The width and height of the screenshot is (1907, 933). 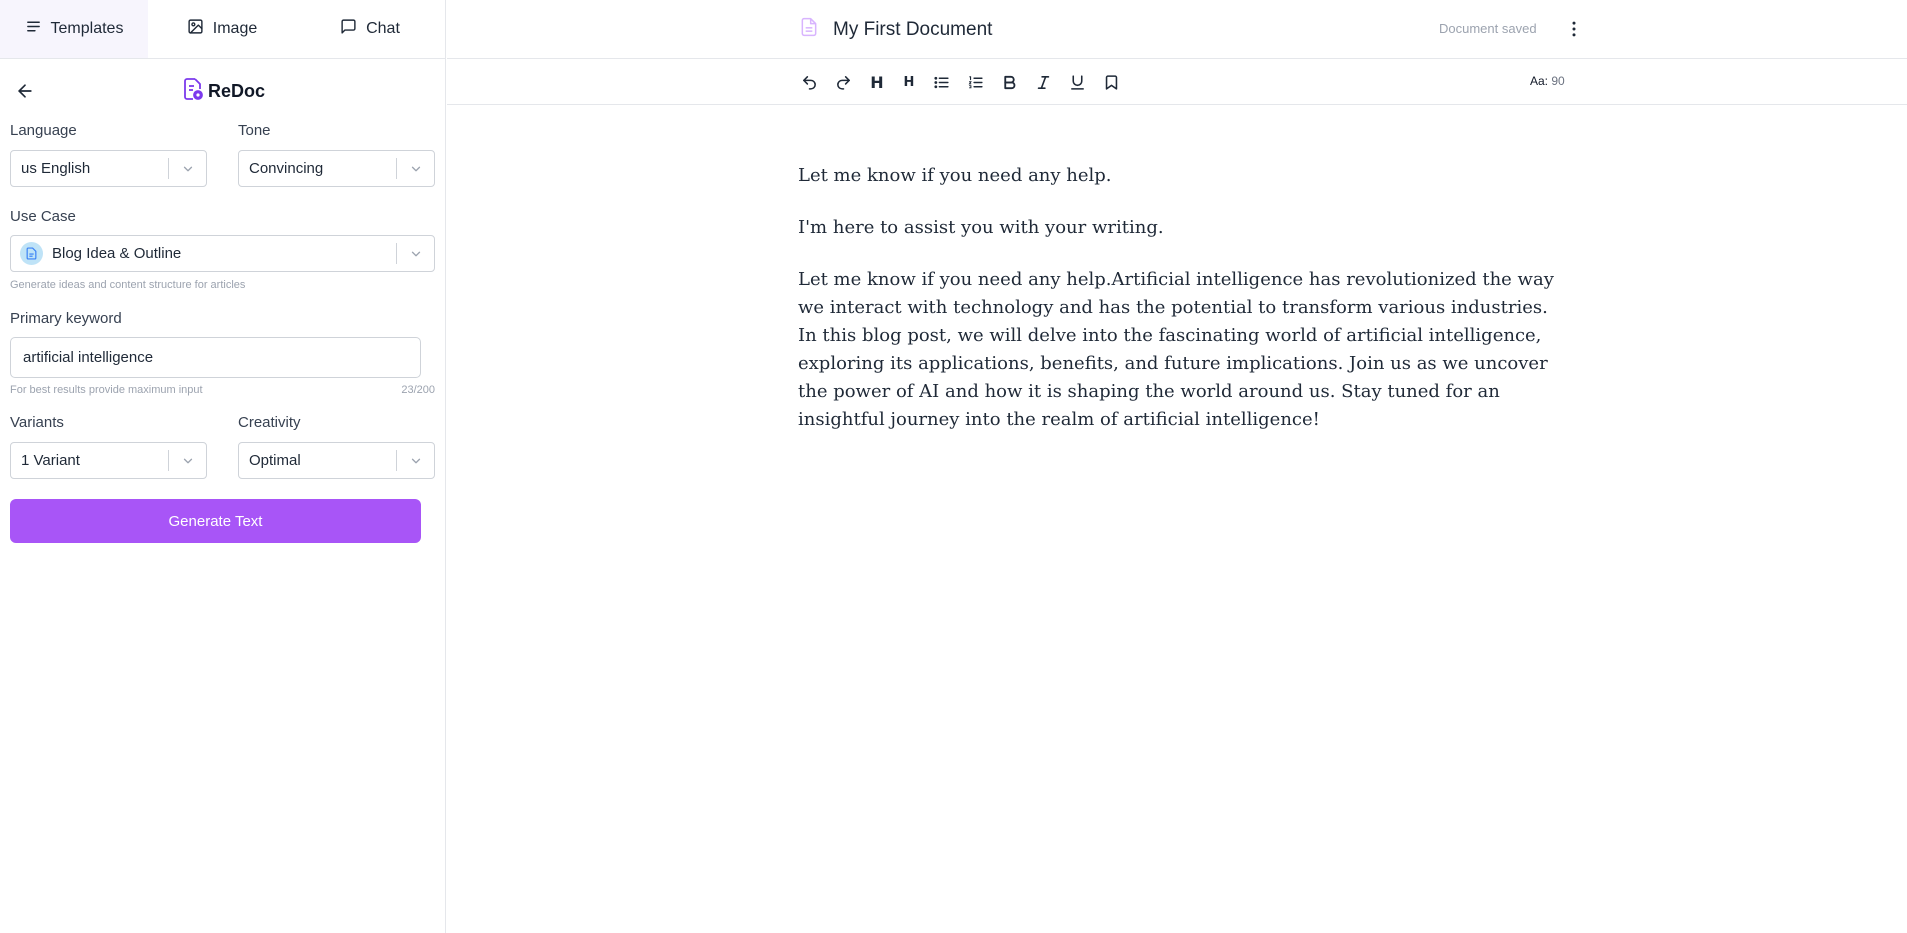 What do you see at coordinates (909, 82) in the screenshot?
I see `heading-2-icon: H` at bounding box center [909, 82].